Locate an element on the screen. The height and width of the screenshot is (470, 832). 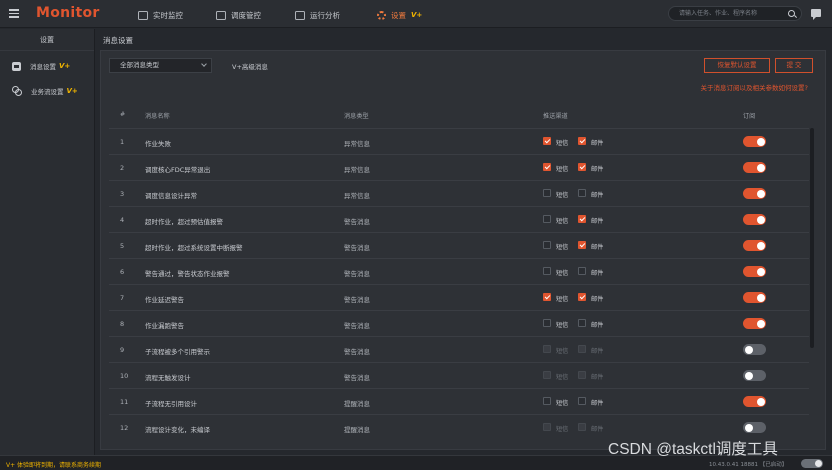
nav-label: 设置 is located at coordinates (398, 15).